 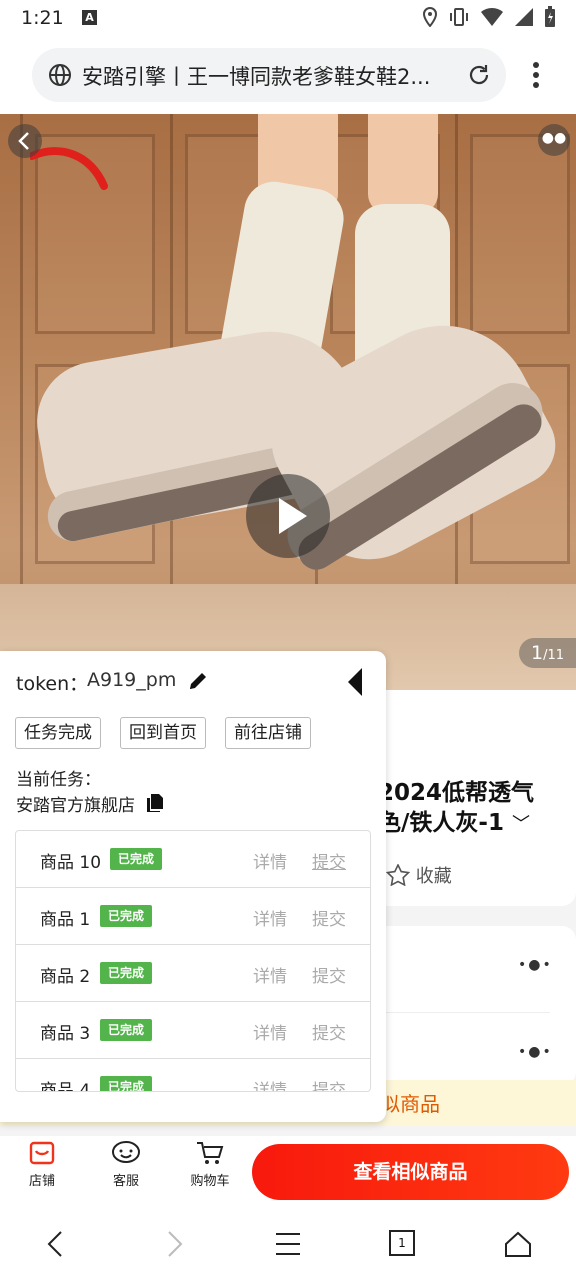 I want to click on service-tab: 客服, so click(x=126, y=1164).